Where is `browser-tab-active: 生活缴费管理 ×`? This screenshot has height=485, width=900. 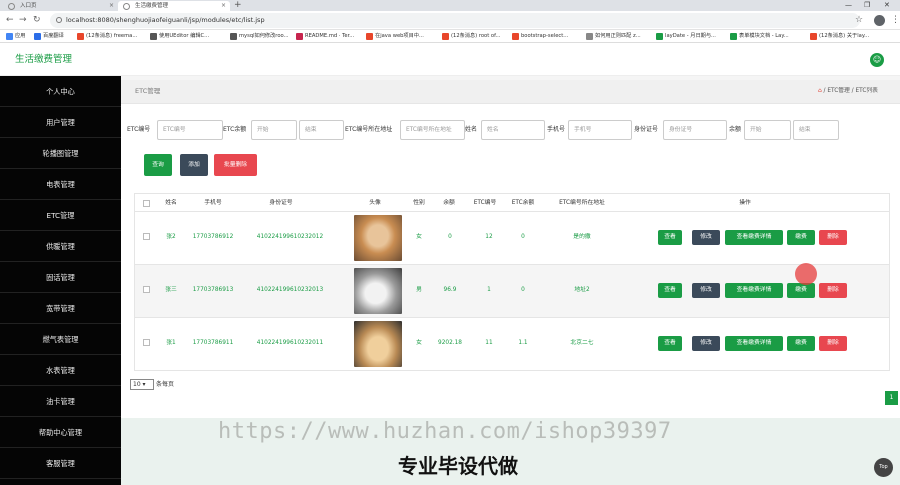 browser-tab-active: 生活缴费管理 × is located at coordinates (174, 6).